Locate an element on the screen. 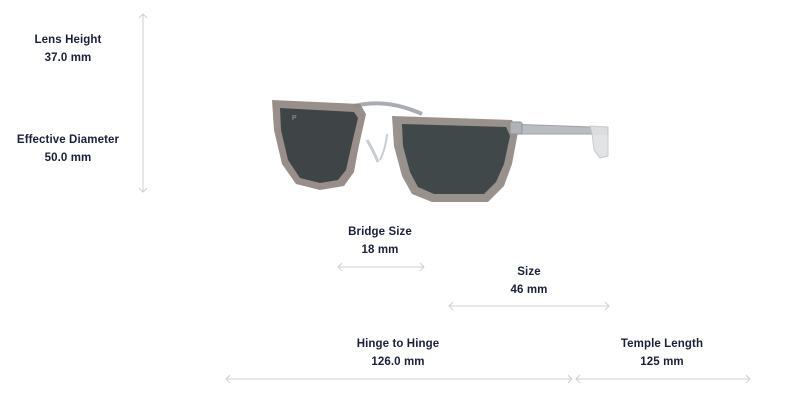  size-label: Size 46 mm is located at coordinates (529, 281).